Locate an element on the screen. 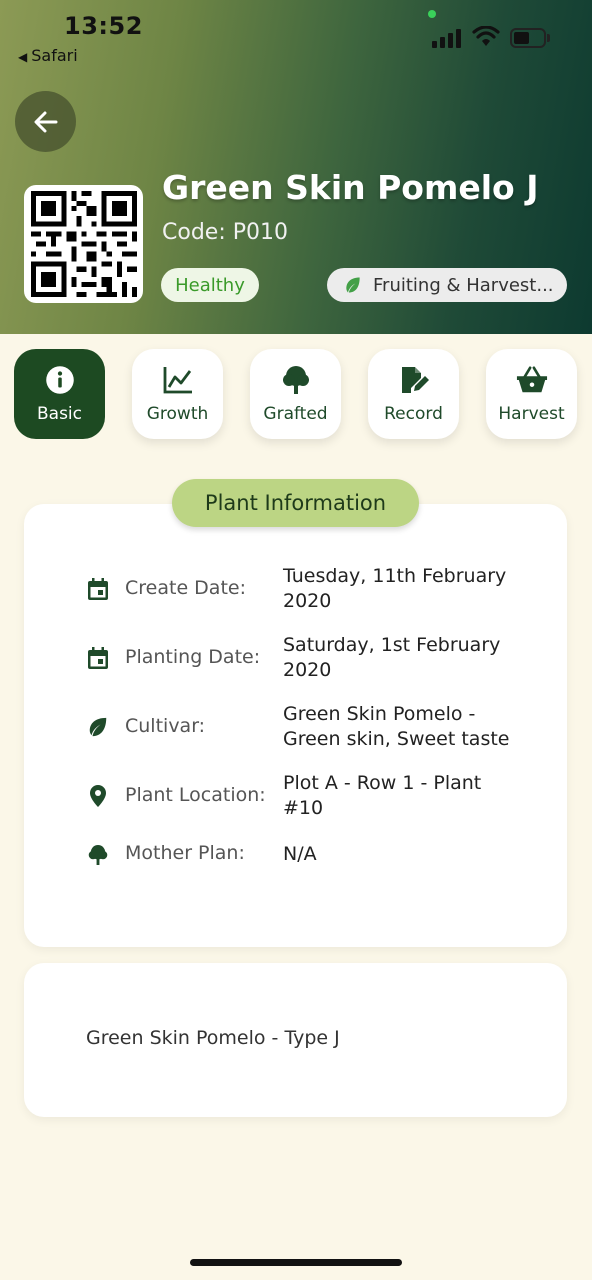 The width and height of the screenshot is (592, 1280). tab-harvest-label: Harvest is located at coordinates (531, 414).